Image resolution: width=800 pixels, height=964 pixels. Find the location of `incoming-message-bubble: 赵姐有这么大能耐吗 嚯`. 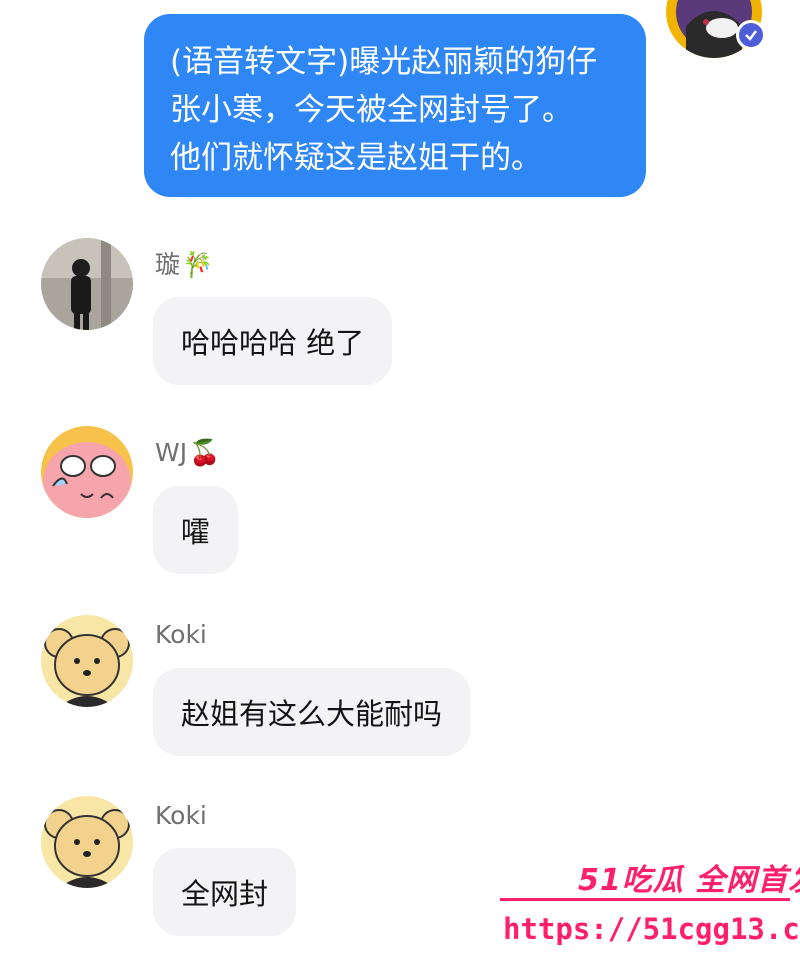

incoming-message-bubble: 赵姐有这么大能耐吗 嚯 is located at coordinates (196, 530).